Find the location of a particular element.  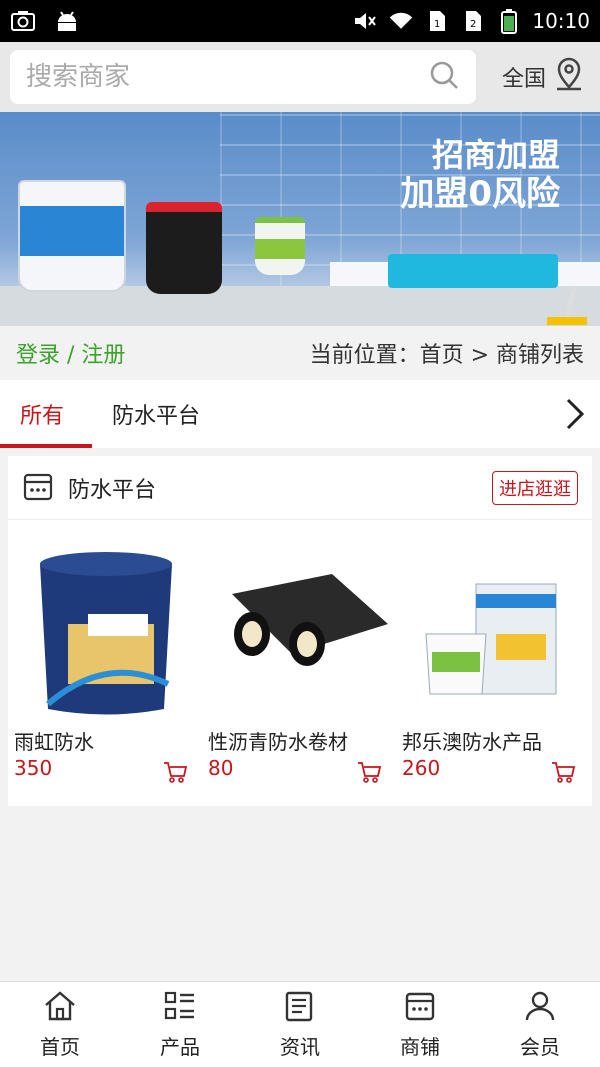

product-item: 性沥青防水卷材 80 is located at coordinates (299, 663).